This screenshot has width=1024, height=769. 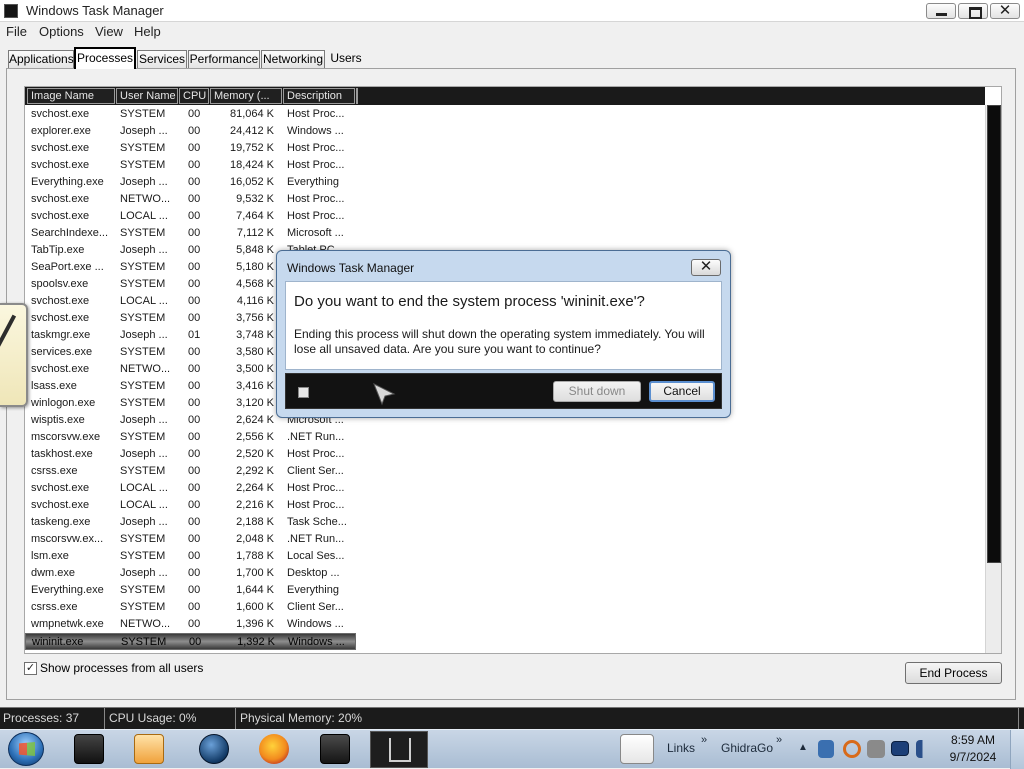 What do you see at coordinates (682, 391) in the screenshot?
I see `cancel-button: Cancel` at bounding box center [682, 391].